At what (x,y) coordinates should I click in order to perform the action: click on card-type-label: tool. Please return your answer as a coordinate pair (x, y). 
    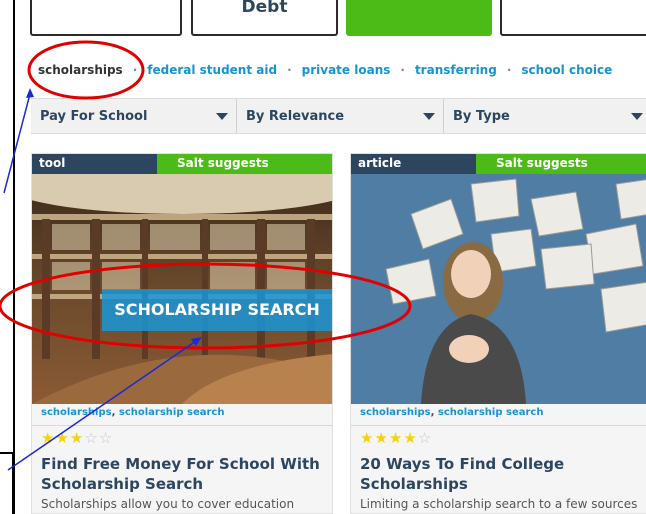
    Looking at the image, I should click on (94, 164).